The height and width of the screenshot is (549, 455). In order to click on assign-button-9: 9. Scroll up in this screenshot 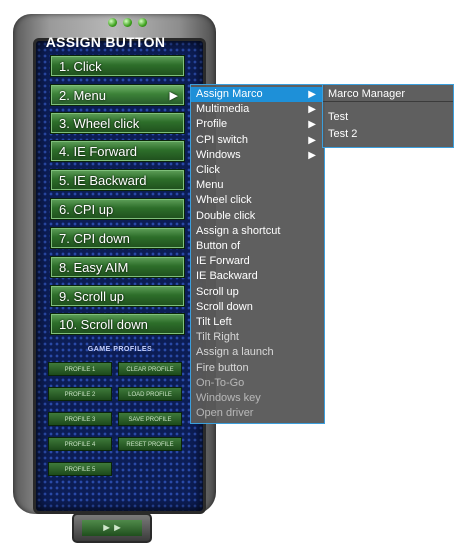, I will do `click(117, 296)`.